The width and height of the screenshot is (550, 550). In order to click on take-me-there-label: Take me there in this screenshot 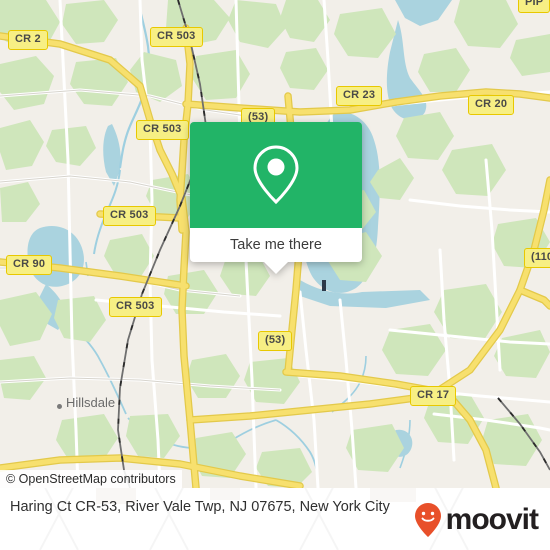, I will do `click(276, 245)`.